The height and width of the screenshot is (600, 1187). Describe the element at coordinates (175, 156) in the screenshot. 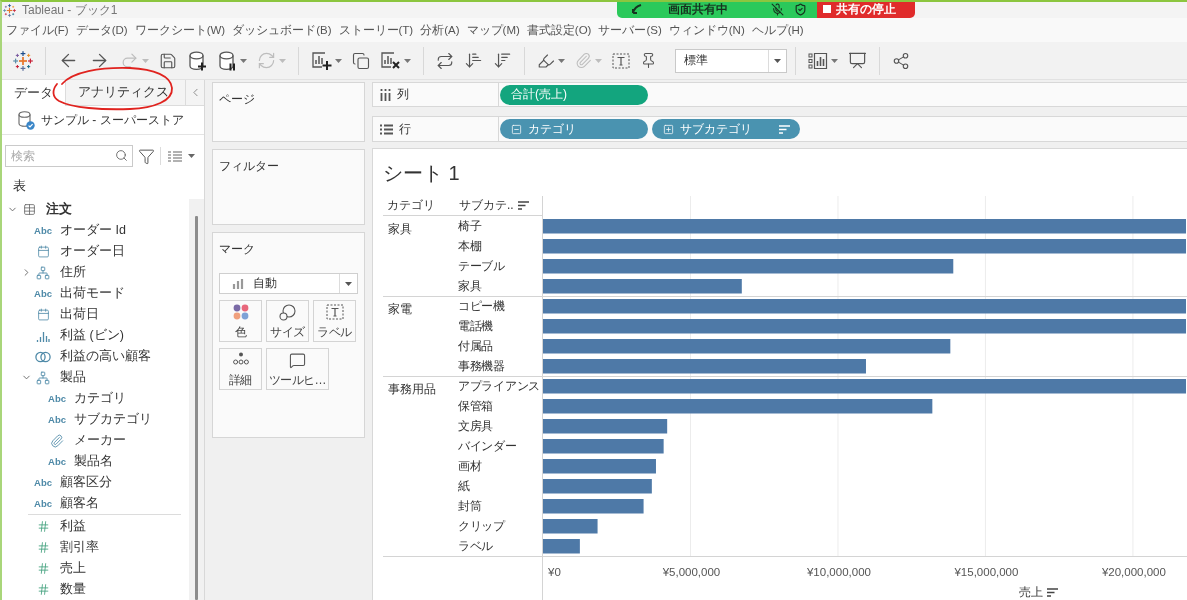

I see `list-view-icon` at that location.